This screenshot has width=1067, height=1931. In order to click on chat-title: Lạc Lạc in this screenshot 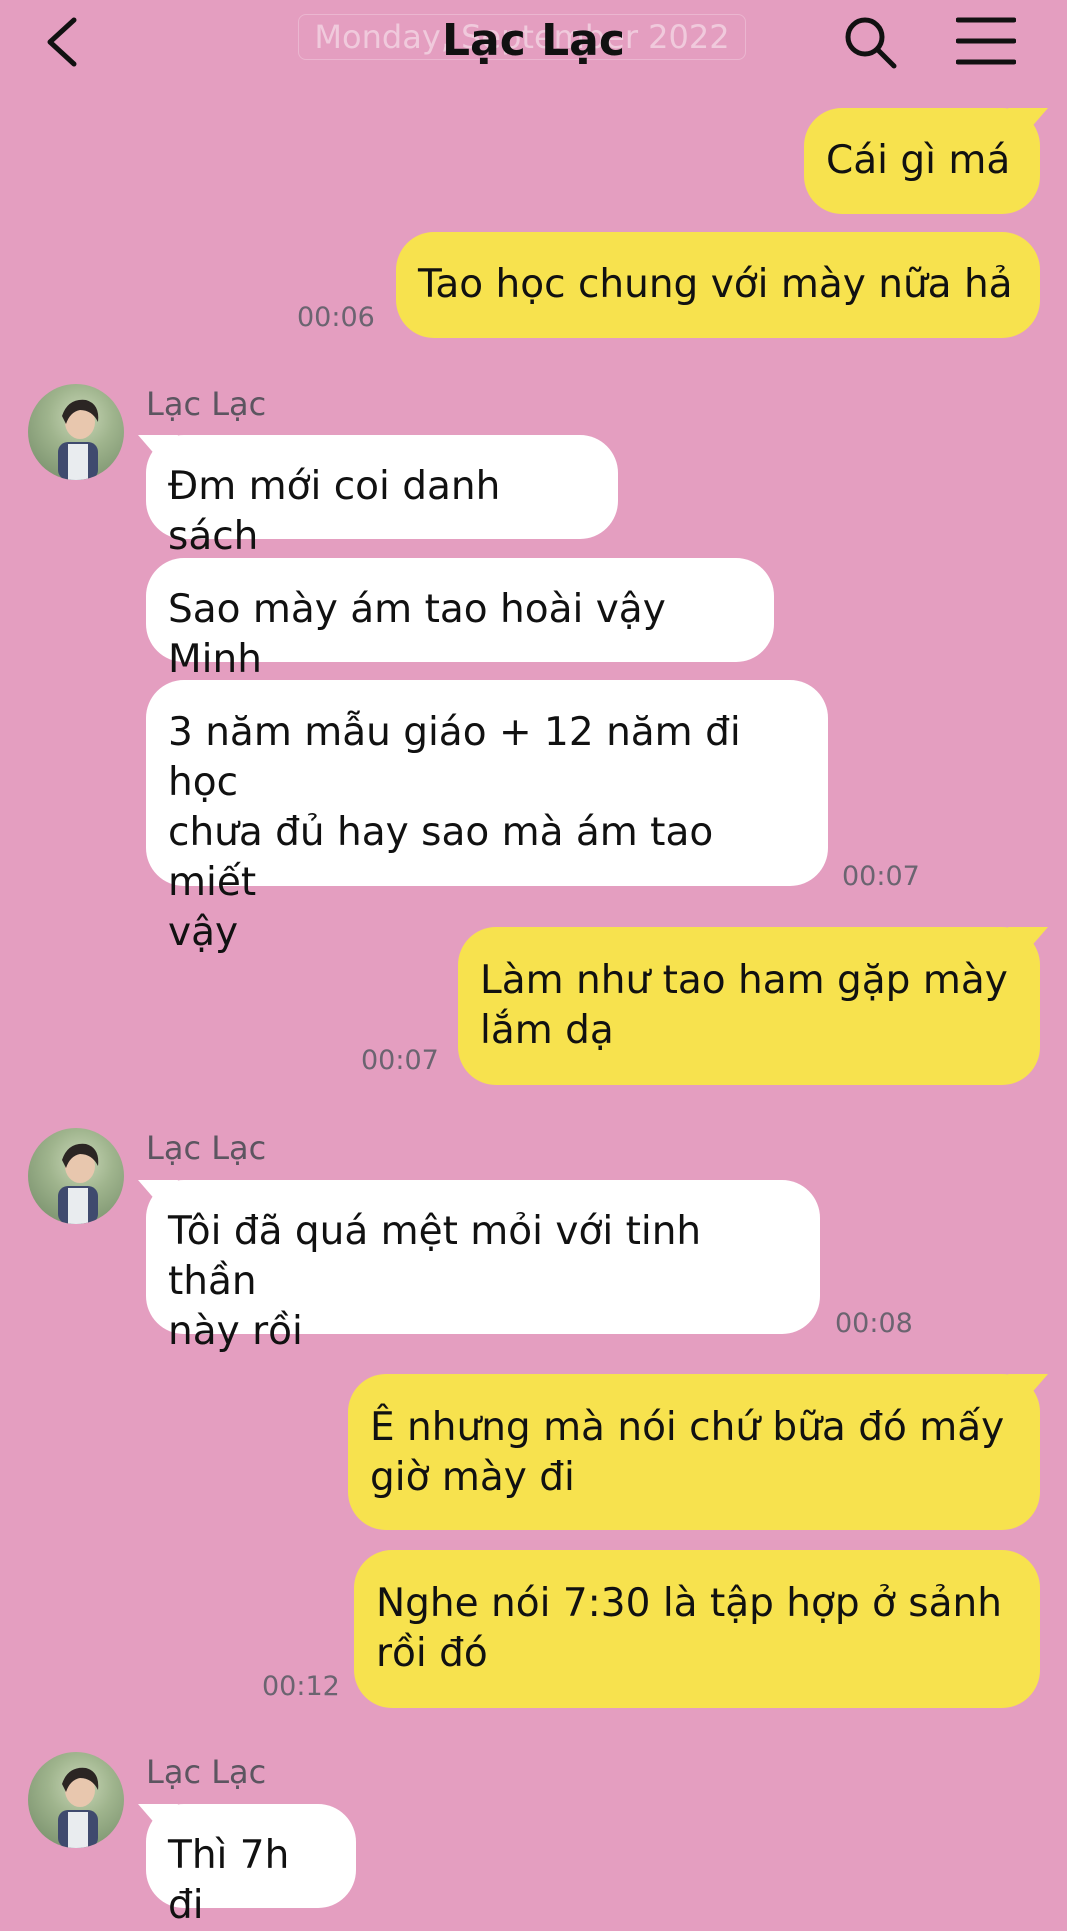, I will do `click(533, 40)`.